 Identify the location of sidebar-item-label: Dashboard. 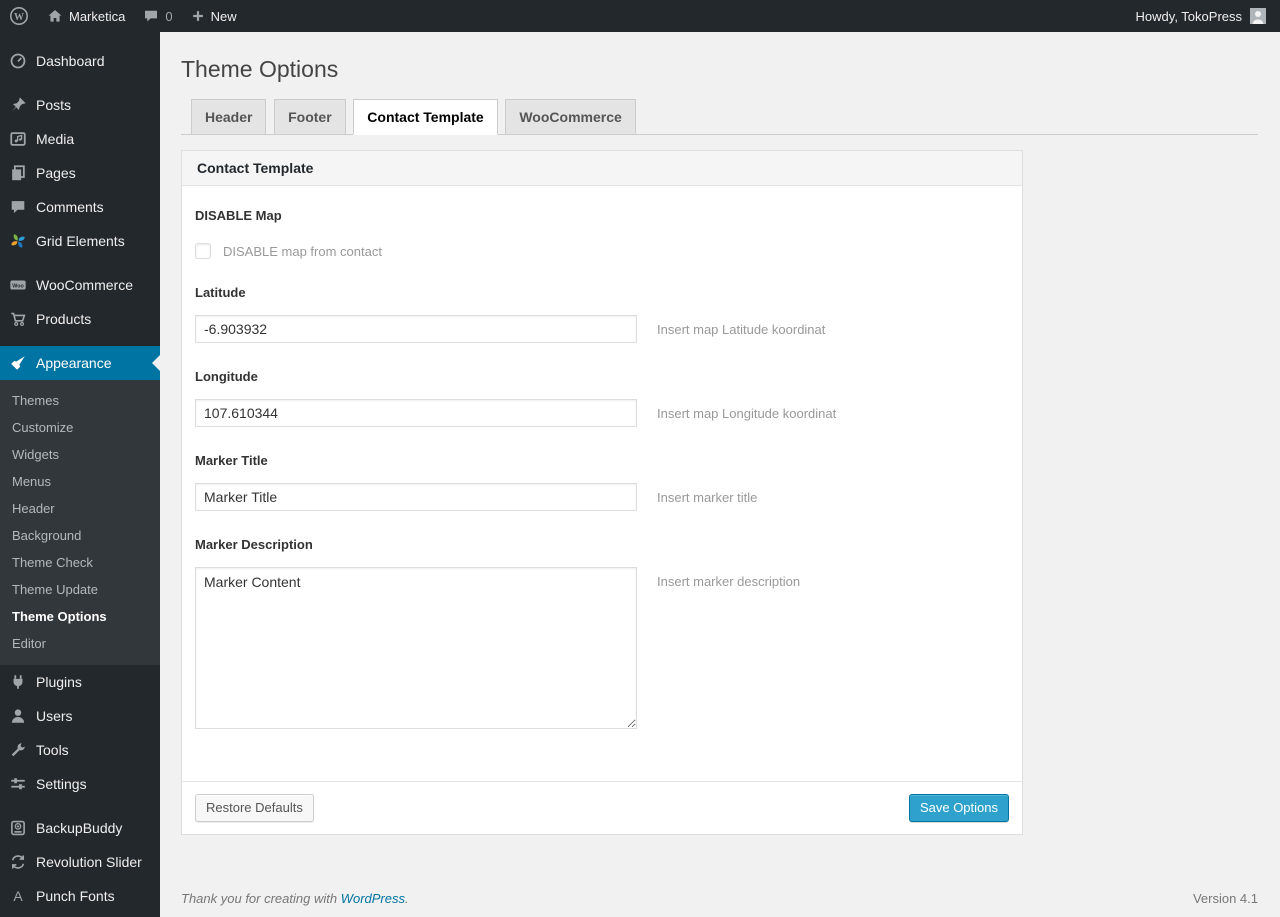
(70, 61).